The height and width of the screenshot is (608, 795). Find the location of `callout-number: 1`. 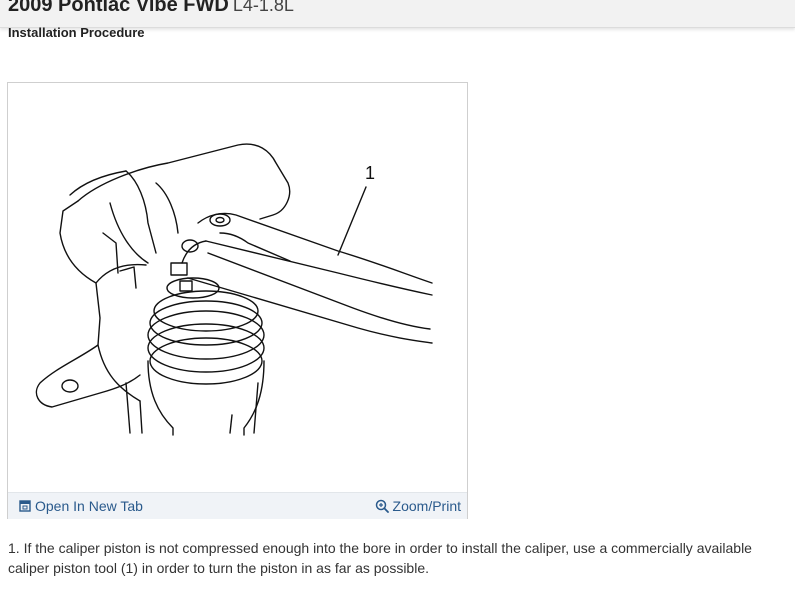

callout-number: 1 is located at coordinates (370, 173).